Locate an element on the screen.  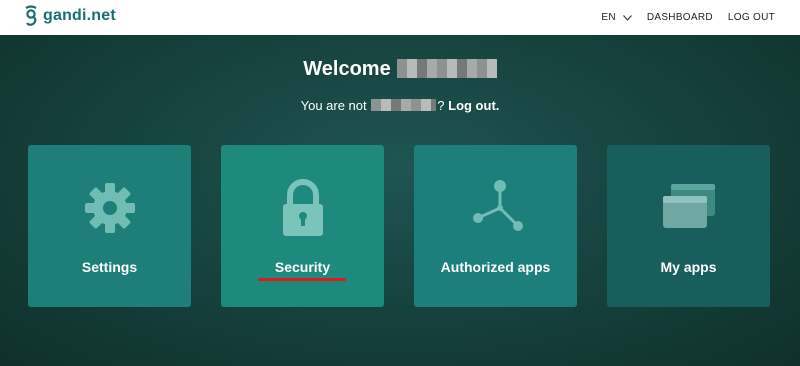
logo-text: gandi.net is located at coordinates (79, 15).